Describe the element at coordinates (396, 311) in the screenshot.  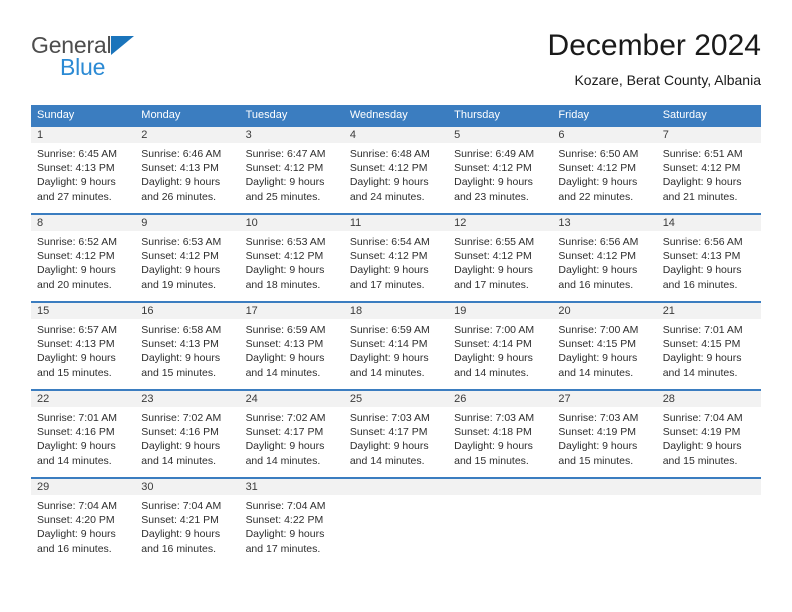
I see `day-number: 18` at that location.